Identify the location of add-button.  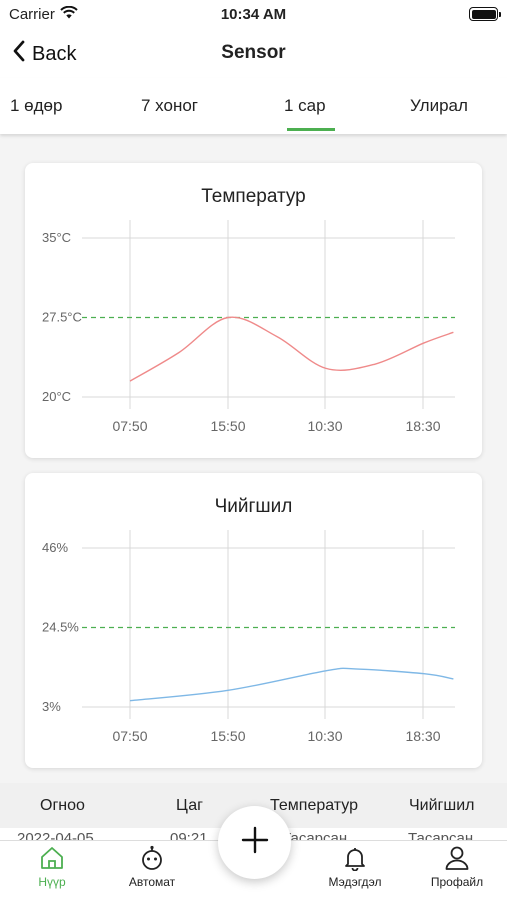
(254, 842).